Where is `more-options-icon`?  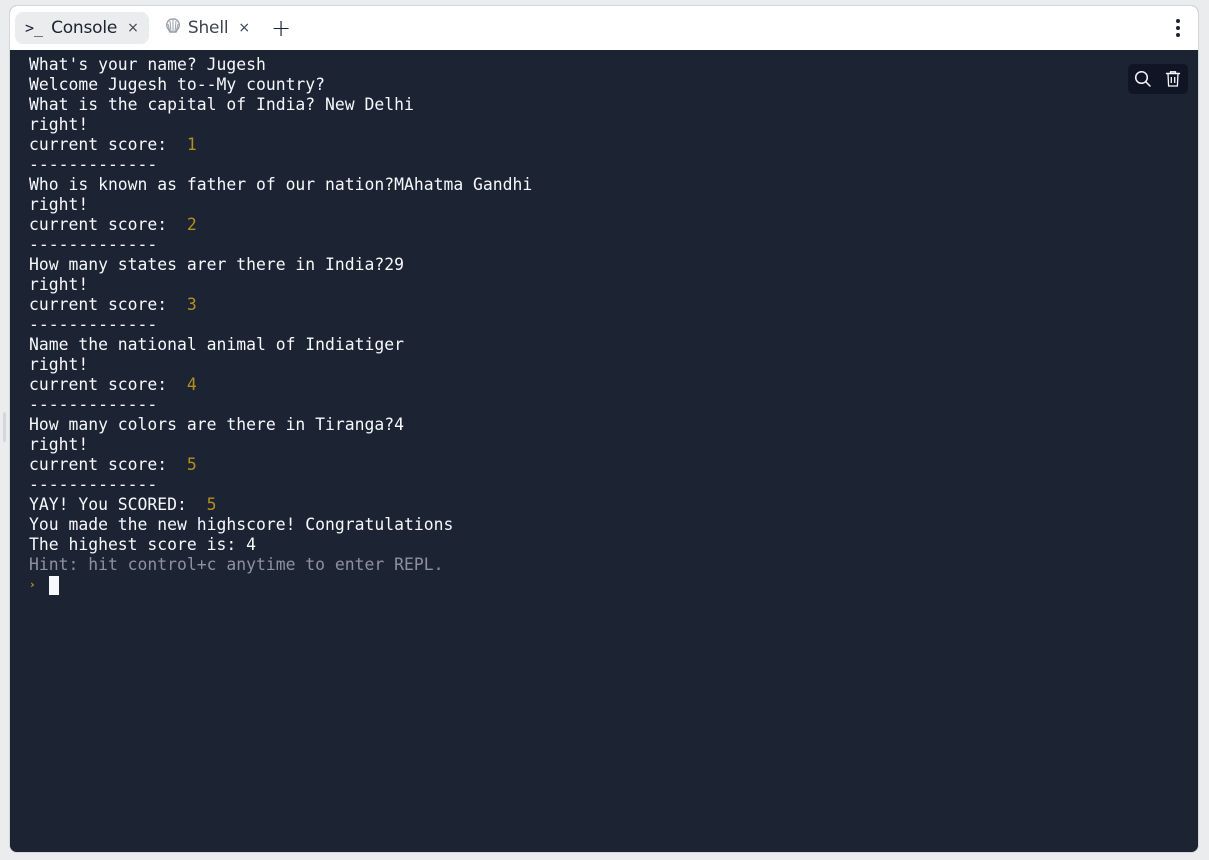 more-options-icon is located at coordinates (1178, 28).